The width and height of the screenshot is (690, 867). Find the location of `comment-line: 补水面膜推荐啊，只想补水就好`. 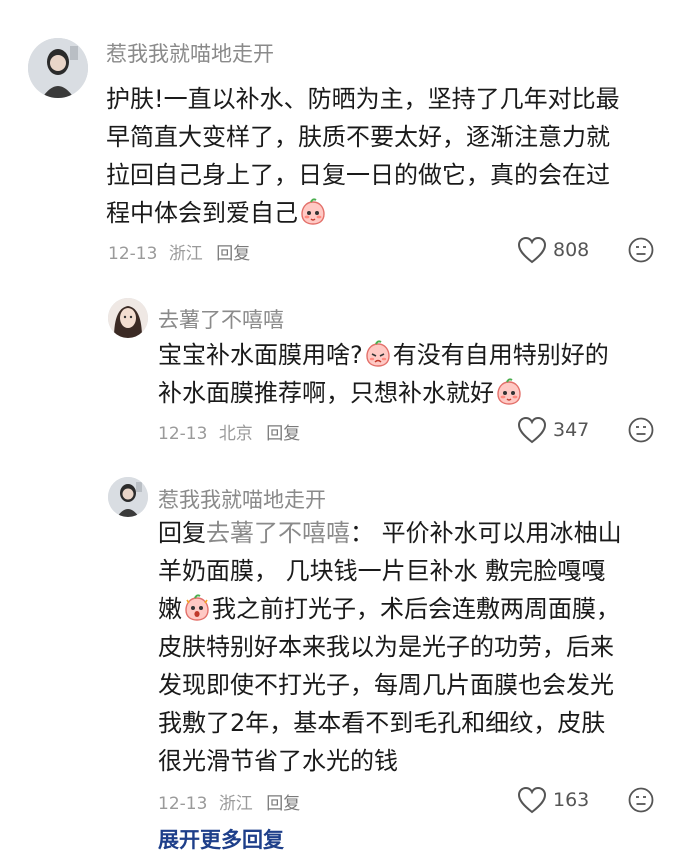

comment-line: 补水面膜推荐啊，只想补水就好 is located at coordinates (326, 393).